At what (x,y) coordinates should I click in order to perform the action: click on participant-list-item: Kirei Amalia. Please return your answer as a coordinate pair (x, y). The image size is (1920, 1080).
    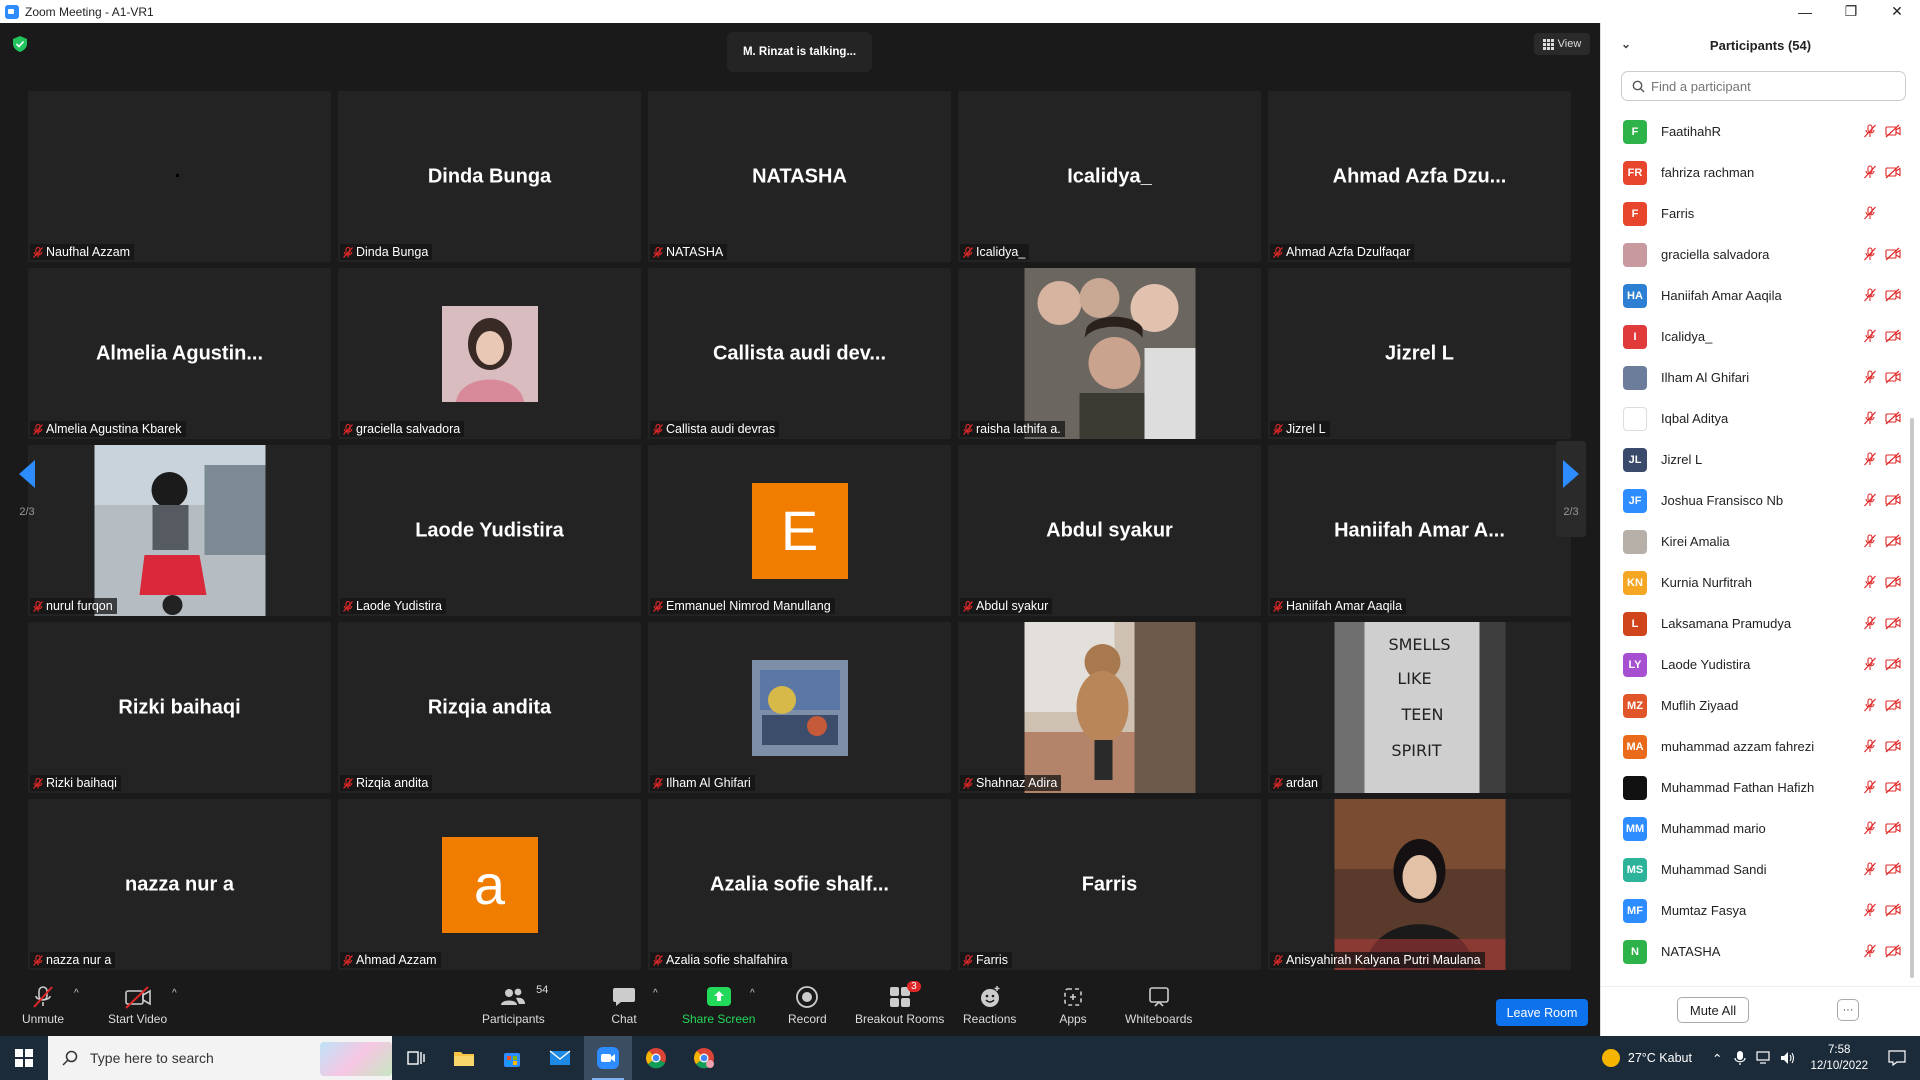
    Looking at the image, I should click on (1751, 541).